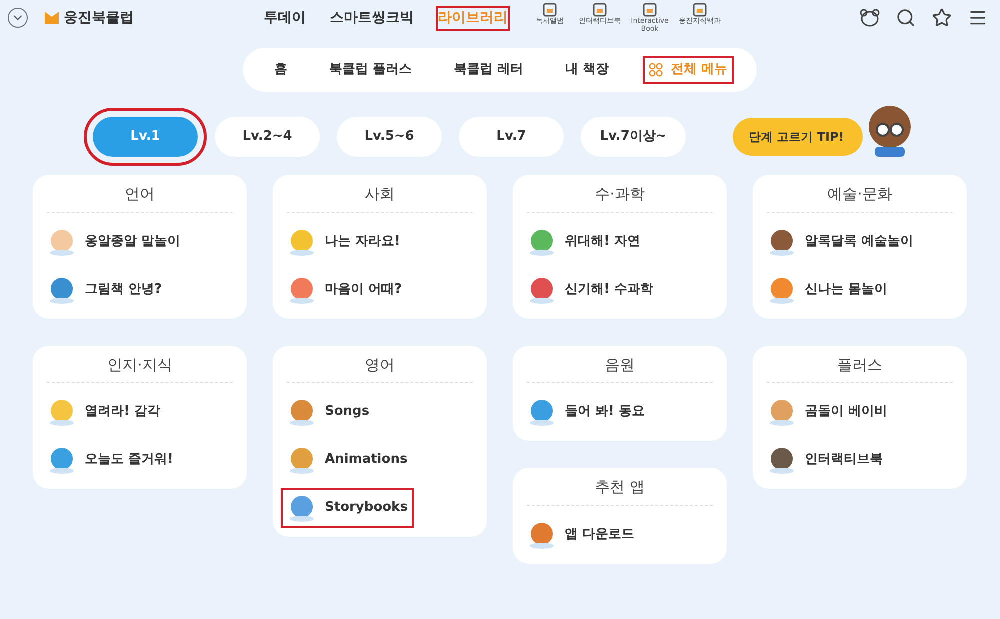  I want to click on category-item: 오늘도 즐거워!, so click(110, 460).